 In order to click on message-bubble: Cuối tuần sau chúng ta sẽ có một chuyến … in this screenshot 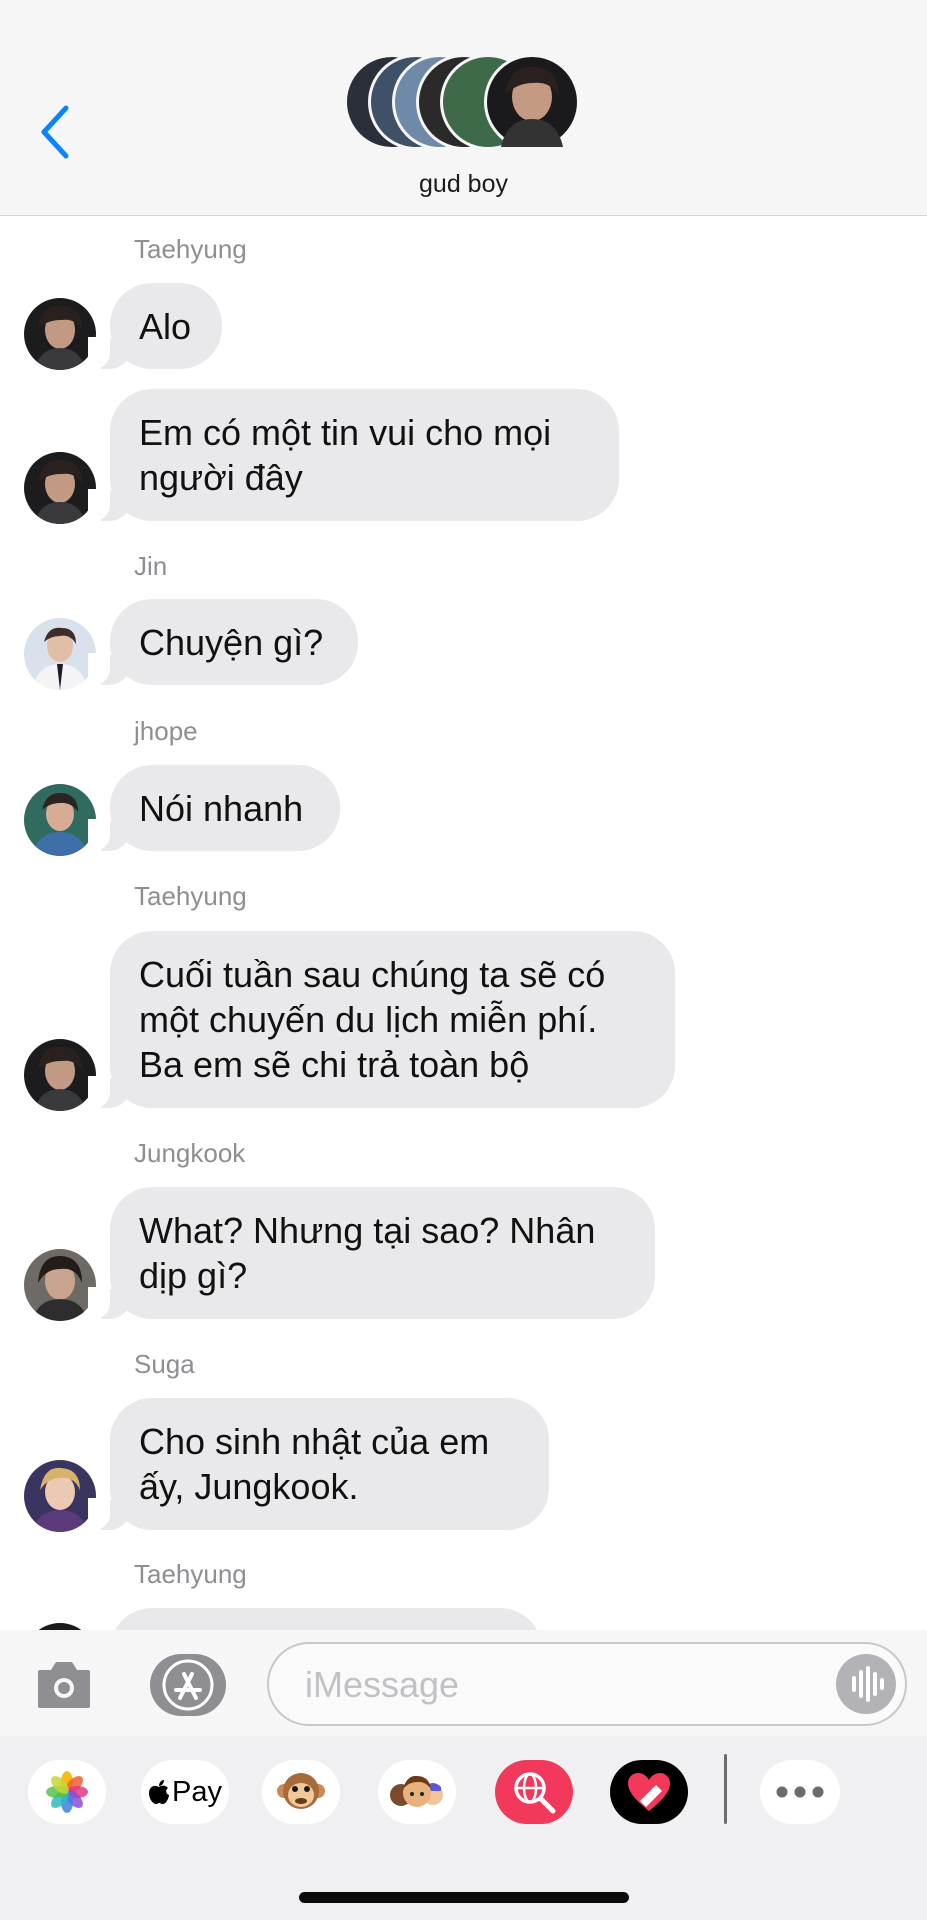, I will do `click(381, 1019)`.